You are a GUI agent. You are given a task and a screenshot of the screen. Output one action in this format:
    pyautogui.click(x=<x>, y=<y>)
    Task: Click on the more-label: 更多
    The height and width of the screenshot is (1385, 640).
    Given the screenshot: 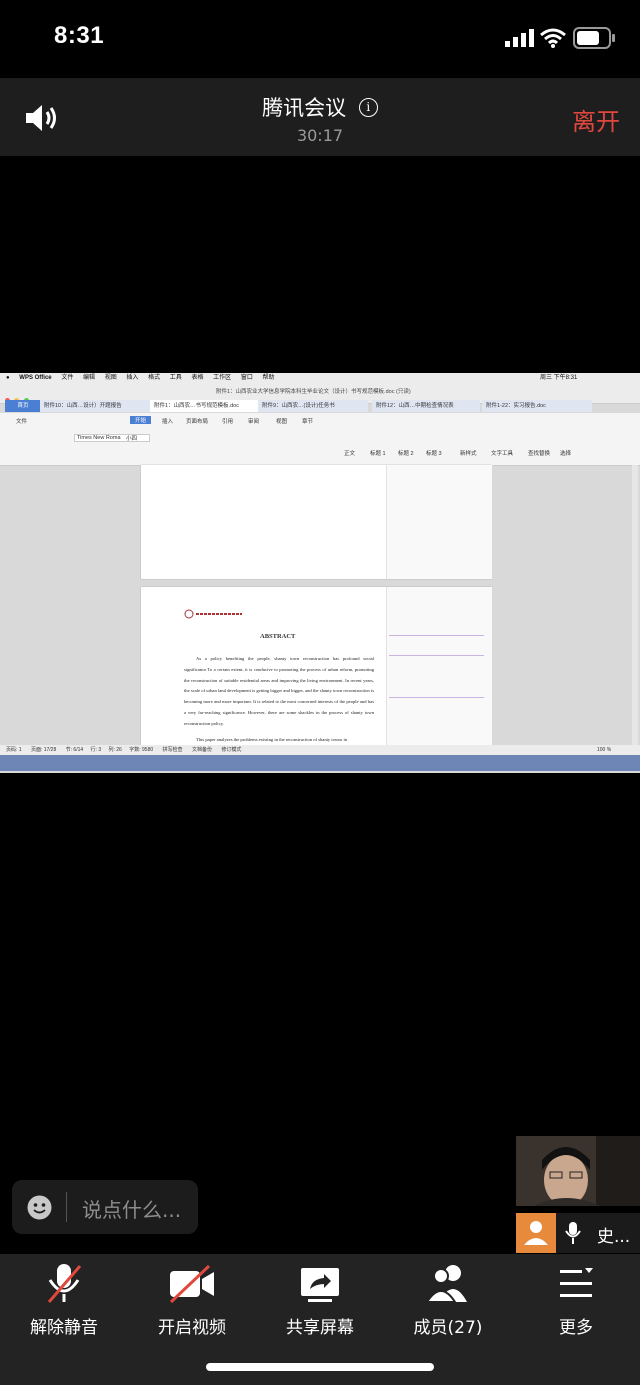 What is the action you would take?
    pyautogui.click(x=576, y=1328)
    